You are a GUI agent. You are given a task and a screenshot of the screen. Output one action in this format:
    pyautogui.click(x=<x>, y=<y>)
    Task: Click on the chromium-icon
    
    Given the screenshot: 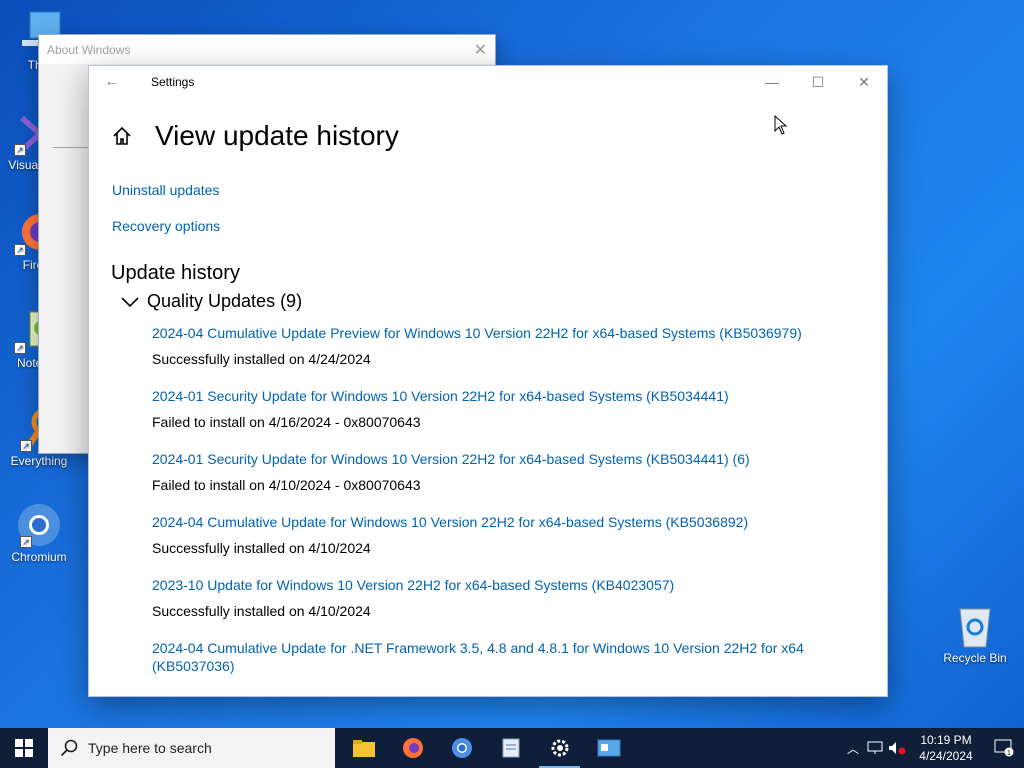 What is the action you would take?
    pyautogui.click(x=461, y=748)
    